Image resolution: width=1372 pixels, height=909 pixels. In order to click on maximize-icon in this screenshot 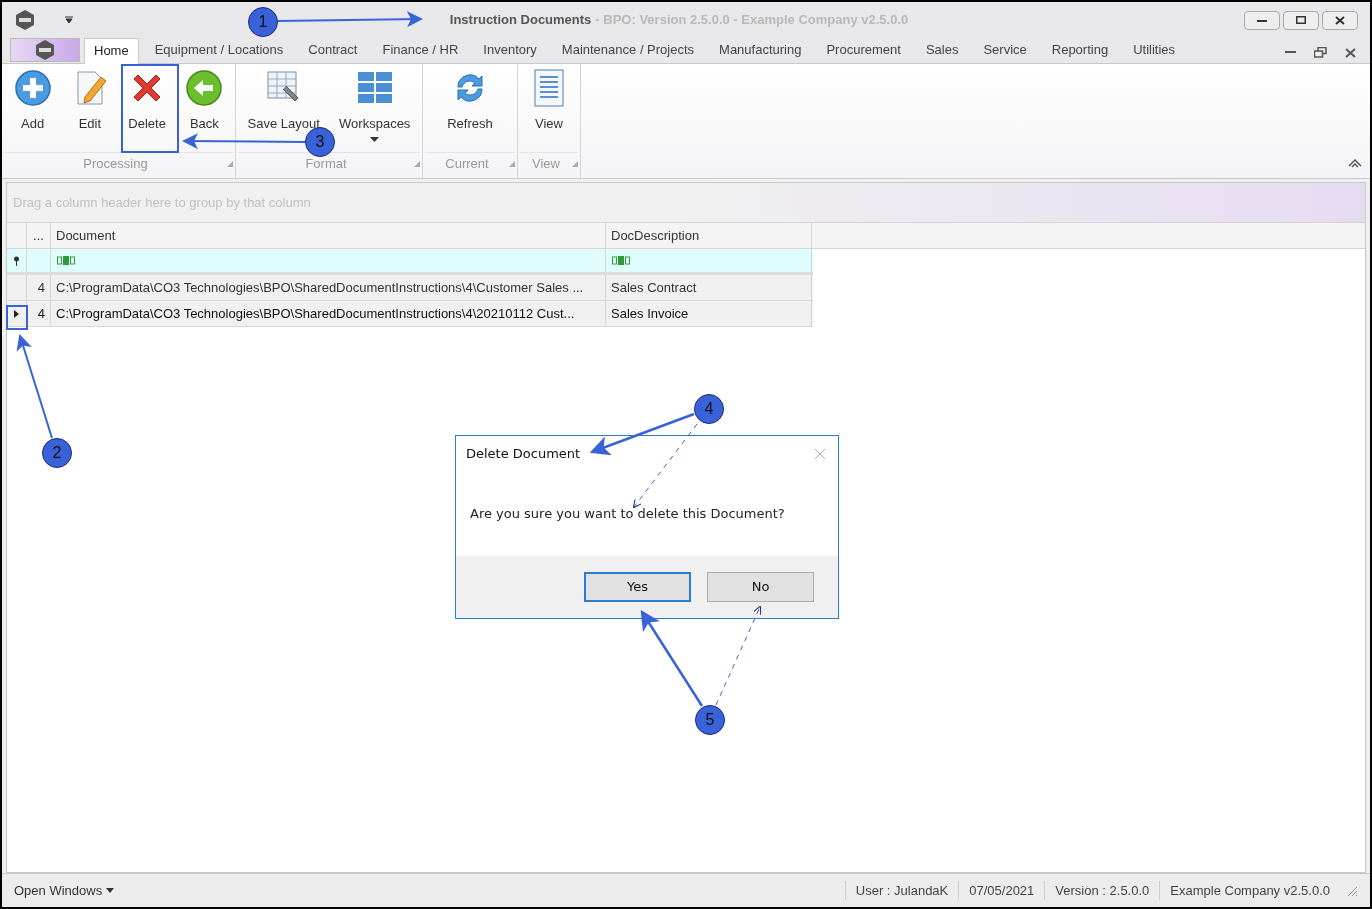, I will do `click(1301, 20)`.